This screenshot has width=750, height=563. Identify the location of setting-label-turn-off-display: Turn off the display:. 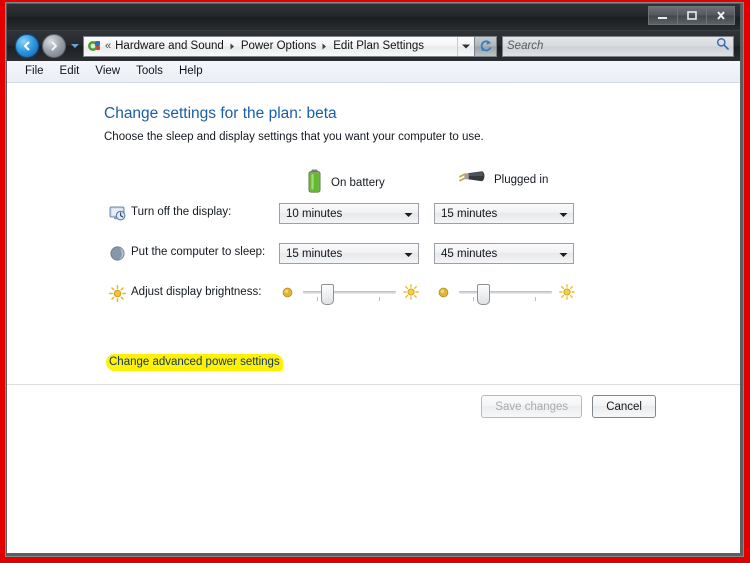
(181, 212).